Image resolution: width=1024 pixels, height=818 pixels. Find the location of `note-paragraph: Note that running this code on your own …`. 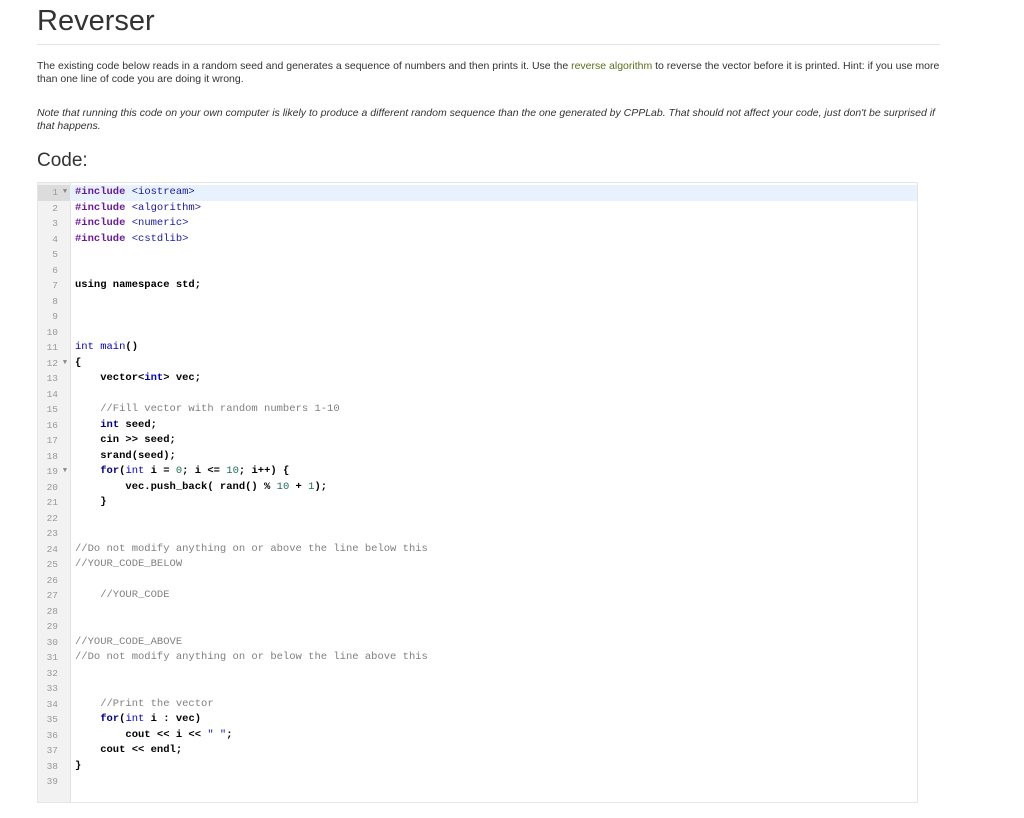

note-paragraph: Note that running this code on your own … is located at coordinates (486, 119).